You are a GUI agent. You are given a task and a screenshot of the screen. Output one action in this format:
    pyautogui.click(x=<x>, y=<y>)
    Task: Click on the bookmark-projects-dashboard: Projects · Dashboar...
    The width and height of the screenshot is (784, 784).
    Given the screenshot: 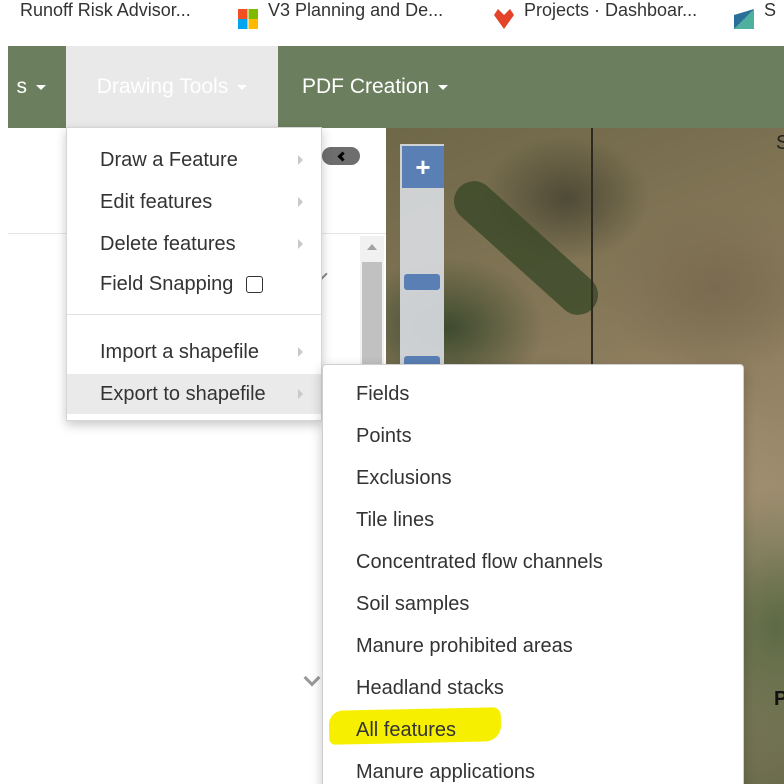 What is the action you would take?
    pyautogui.click(x=596, y=18)
    